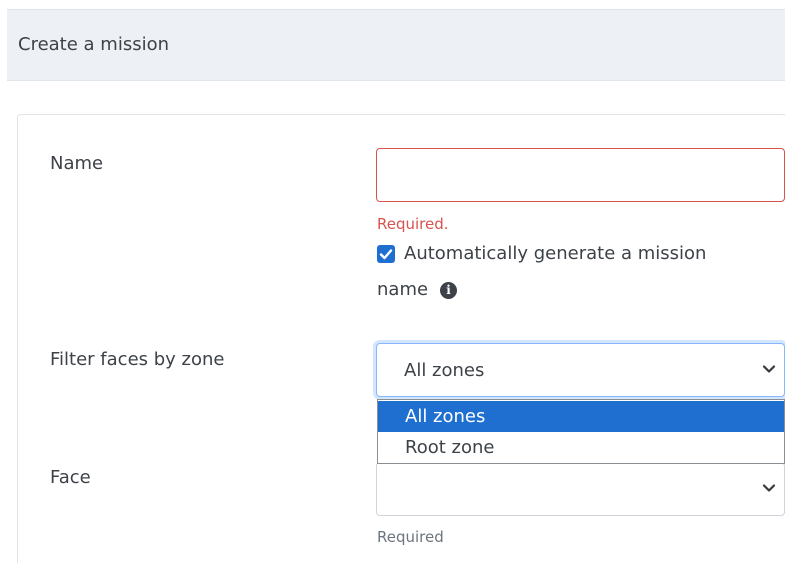 The image size is (785, 563). Describe the element at coordinates (580, 370) in the screenshot. I see `zone-filter-select: All zones` at that location.